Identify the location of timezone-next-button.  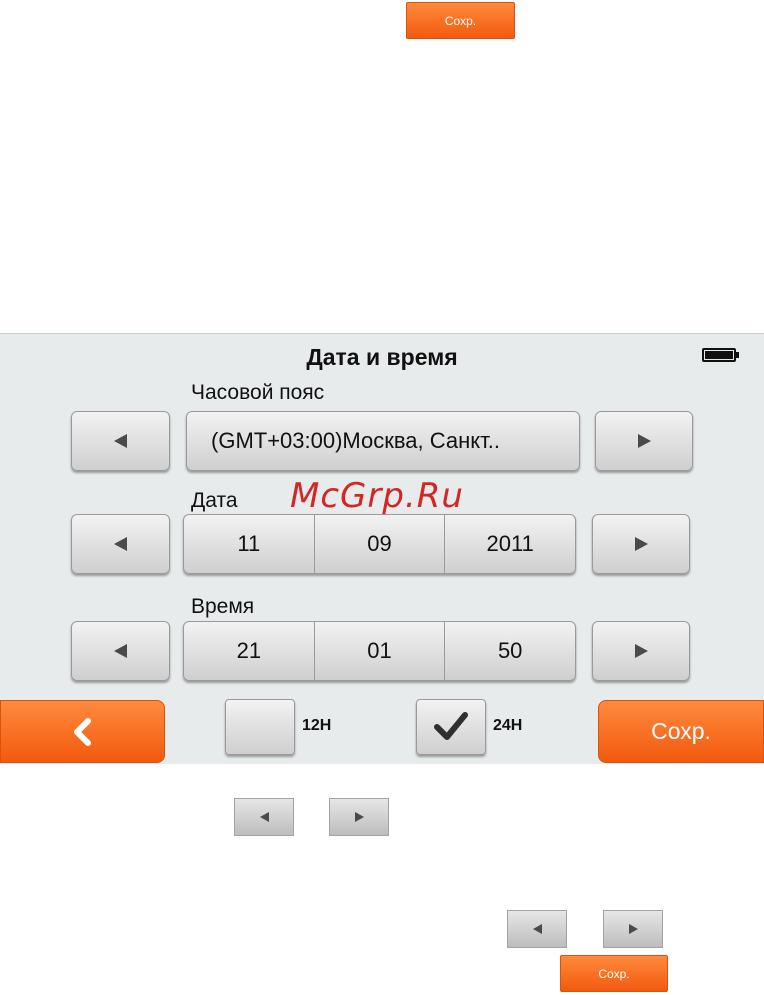
(644, 441).